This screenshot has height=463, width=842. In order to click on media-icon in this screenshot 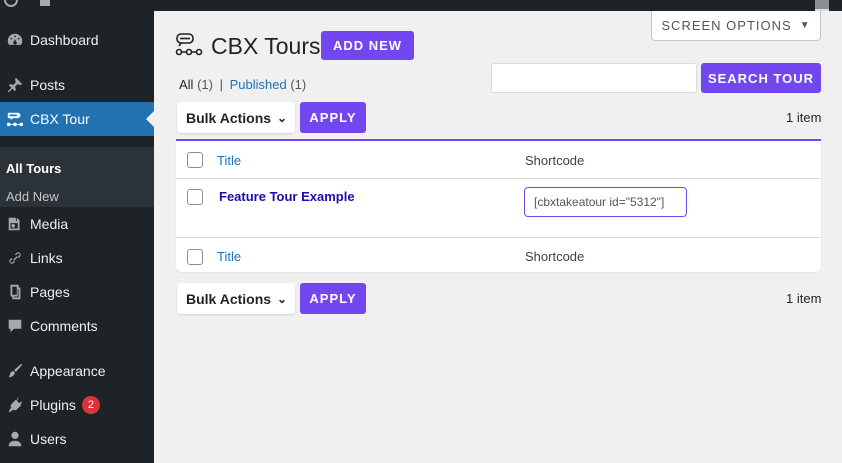, I will do `click(15, 224)`.